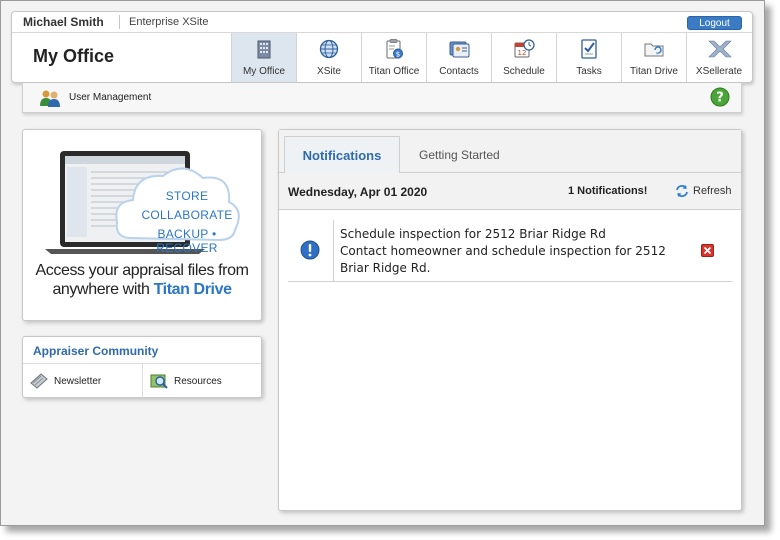  I want to click on resources-link: Resources, so click(201, 381).